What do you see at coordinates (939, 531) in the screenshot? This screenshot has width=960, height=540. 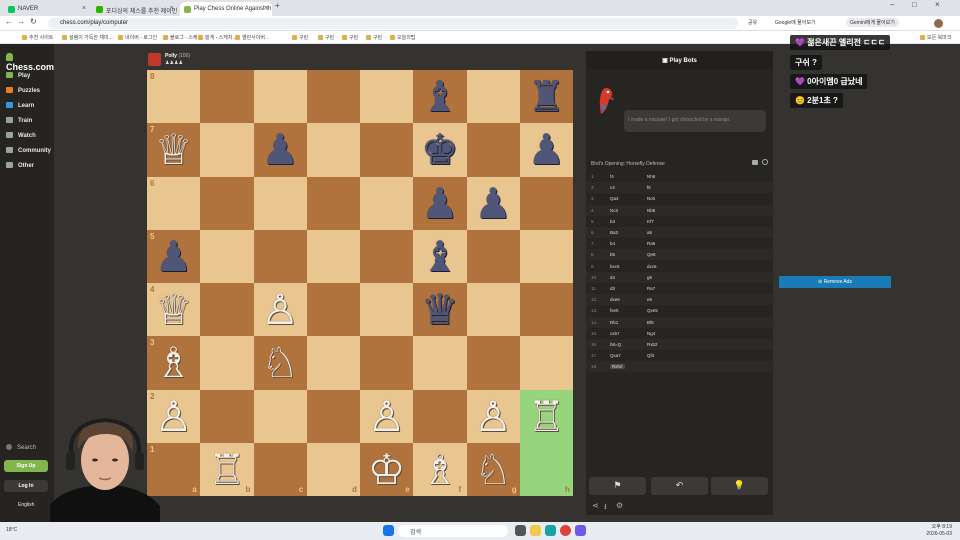 I see `system-clock: 오후 8:19 2026-05-03` at bounding box center [939, 531].